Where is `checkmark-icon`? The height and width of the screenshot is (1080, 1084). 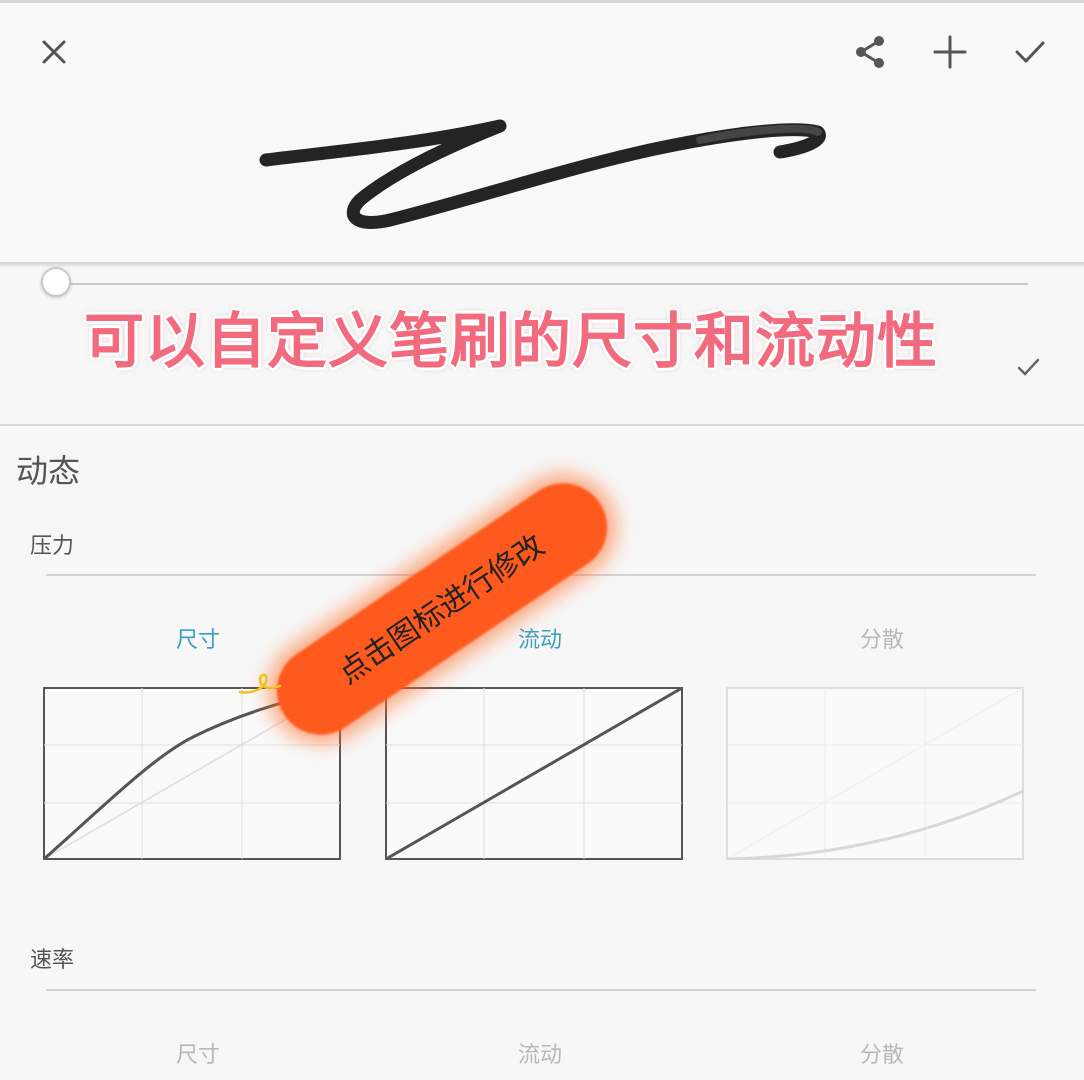 checkmark-icon is located at coordinates (1029, 367).